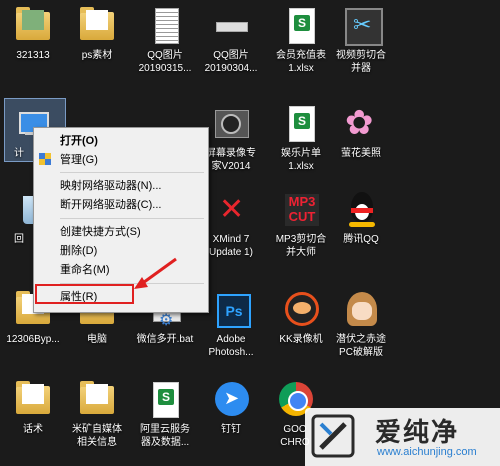  Describe the element at coordinates (100, 232) in the screenshot. I see `menu-item-create-shortcut: 创建快捷方式(S)` at that location.